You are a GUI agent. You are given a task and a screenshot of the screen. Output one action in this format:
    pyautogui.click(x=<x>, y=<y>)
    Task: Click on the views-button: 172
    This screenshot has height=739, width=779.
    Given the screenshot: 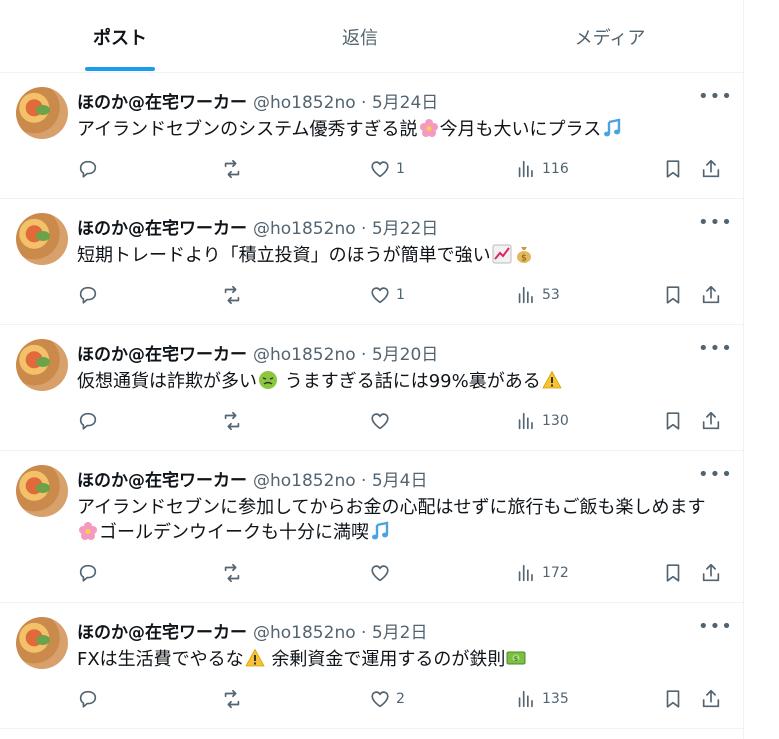 What is the action you would take?
    pyautogui.click(x=542, y=573)
    